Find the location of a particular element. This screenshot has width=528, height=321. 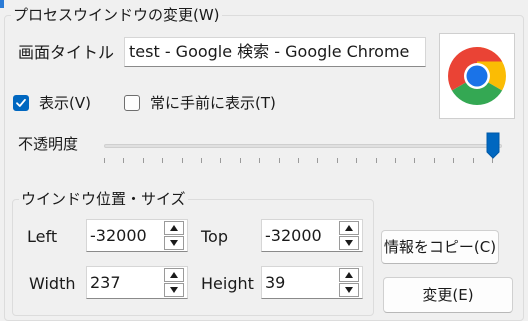

opacity-label: 不透明度 is located at coordinates (48, 144).